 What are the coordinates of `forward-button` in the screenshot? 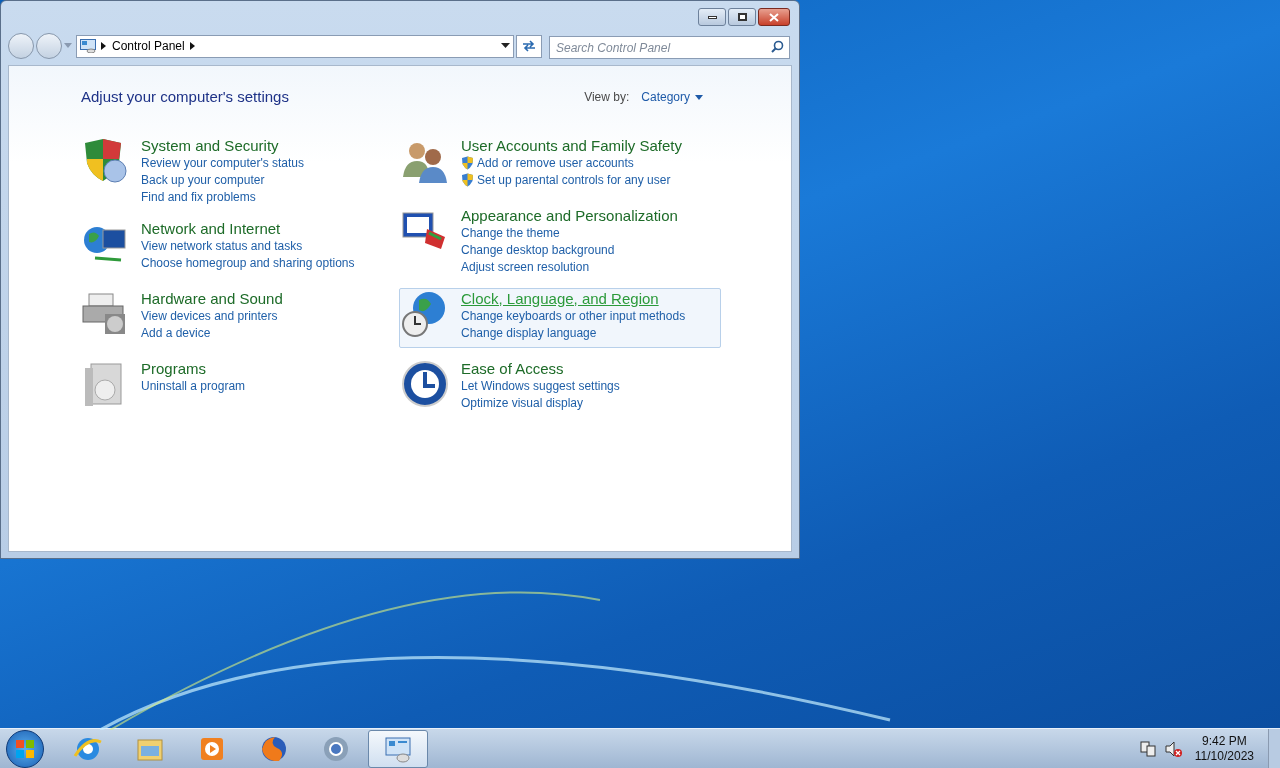 It's located at (49, 46).